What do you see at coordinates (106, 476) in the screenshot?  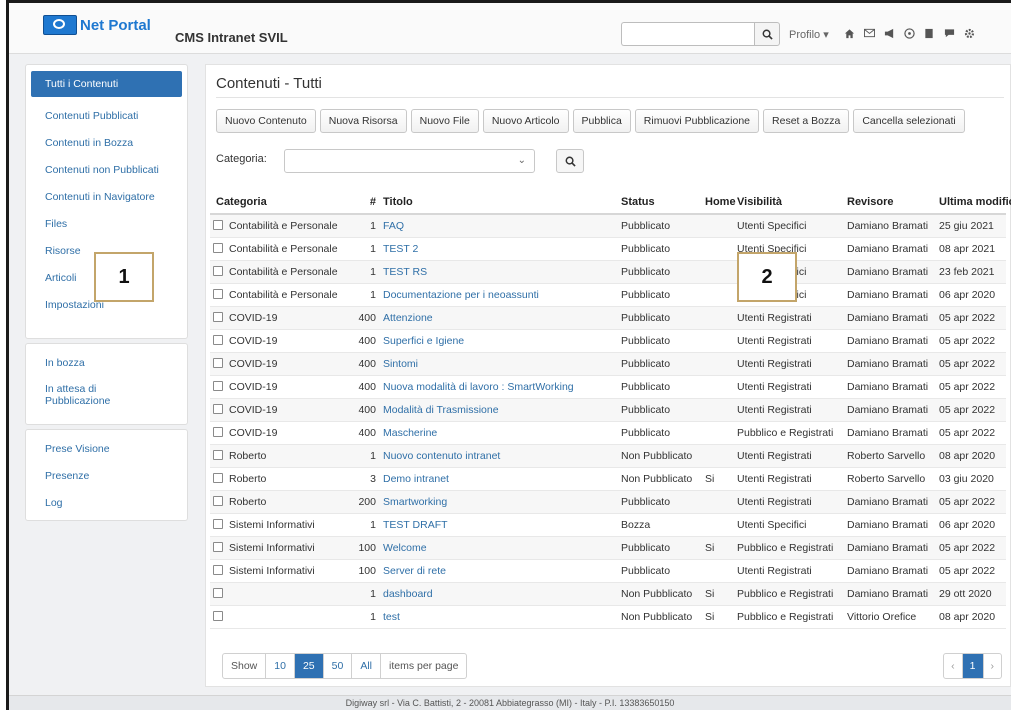 I see `sidebar-item-presenze: Presenze` at bounding box center [106, 476].